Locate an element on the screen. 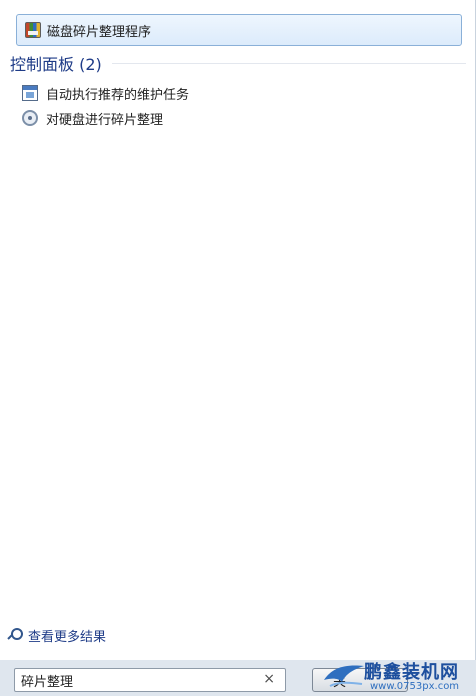 This screenshot has height=696, width=476. maintenance-task-icon is located at coordinates (30, 93).